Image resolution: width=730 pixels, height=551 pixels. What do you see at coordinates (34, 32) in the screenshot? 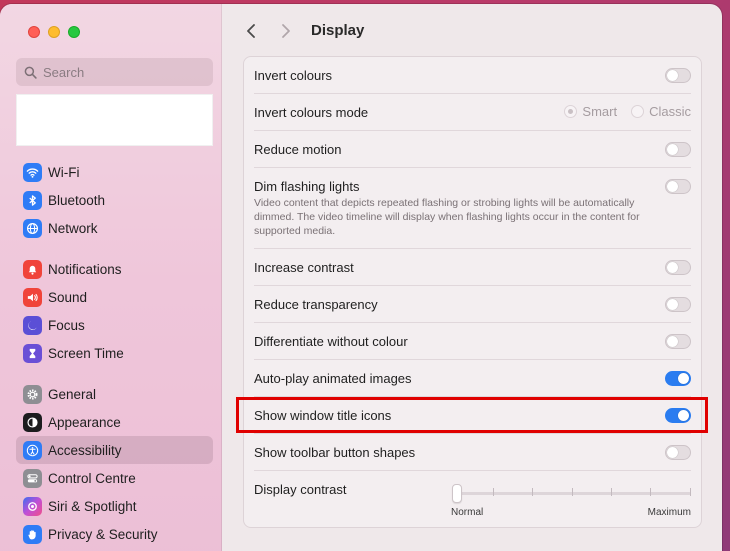
I see `close-window-button` at bounding box center [34, 32].